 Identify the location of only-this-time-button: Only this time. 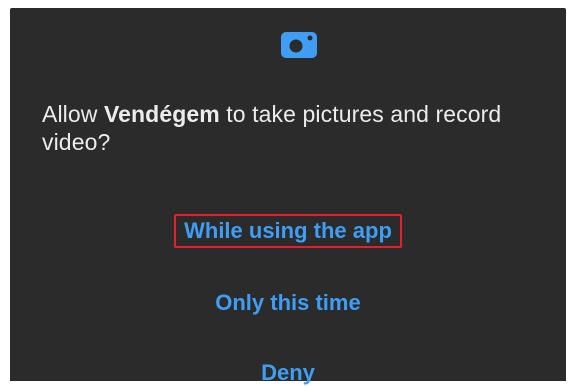
(288, 303).